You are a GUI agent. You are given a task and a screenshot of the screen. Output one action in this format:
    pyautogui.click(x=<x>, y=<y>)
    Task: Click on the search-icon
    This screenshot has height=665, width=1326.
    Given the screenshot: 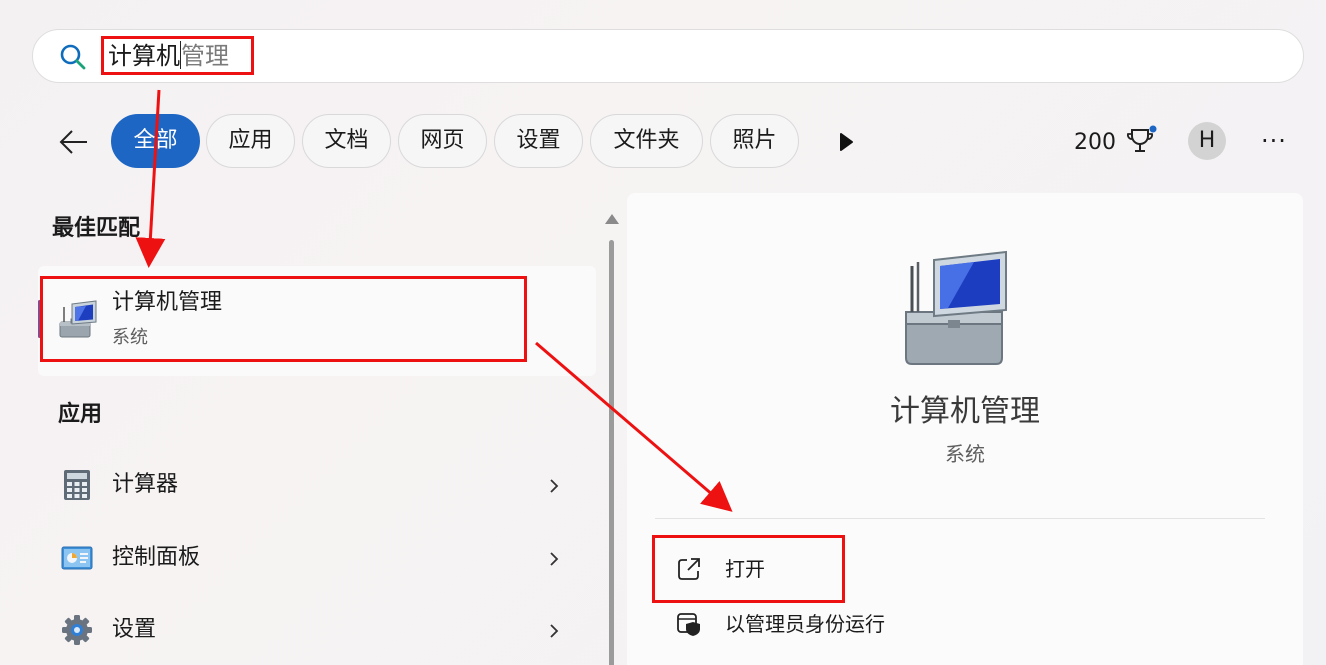 What is the action you would take?
    pyautogui.click(x=73, y=57)
    